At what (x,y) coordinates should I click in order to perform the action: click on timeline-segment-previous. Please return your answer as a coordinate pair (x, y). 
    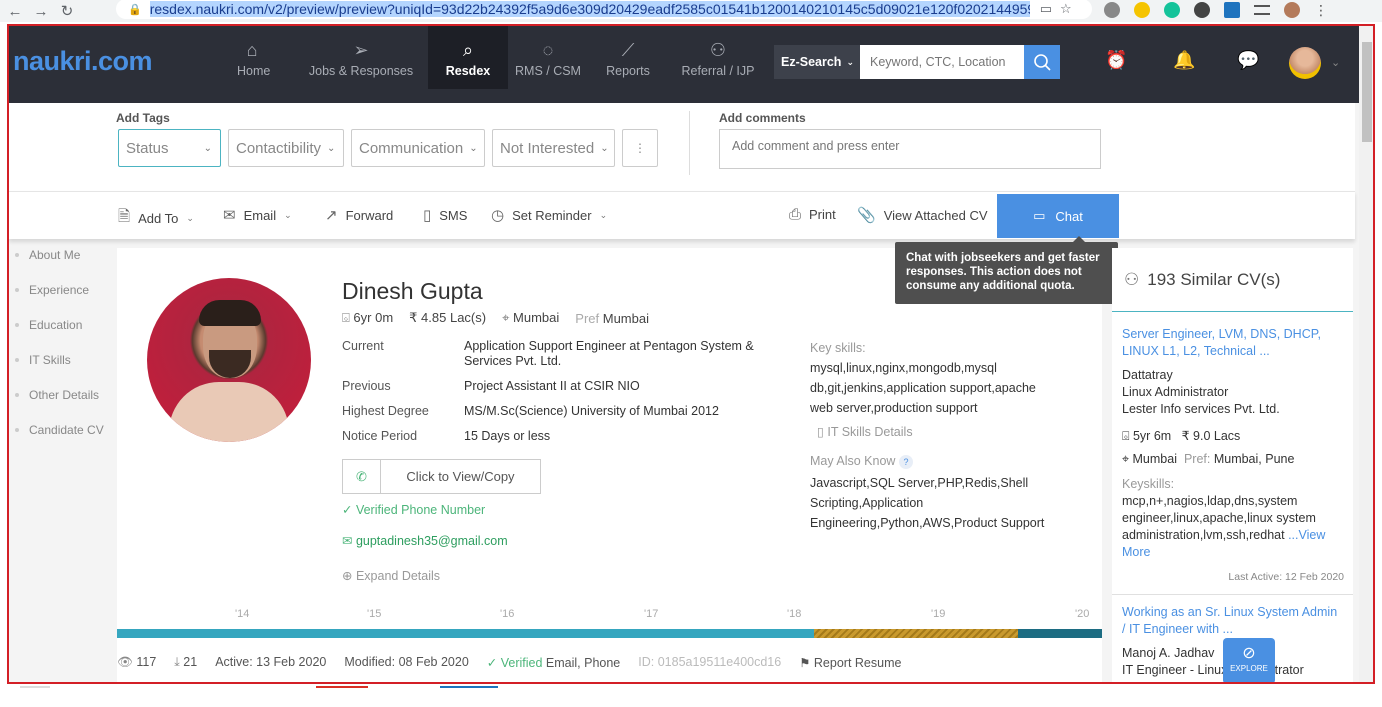
    Looking at the image, I should click on (465, 633).